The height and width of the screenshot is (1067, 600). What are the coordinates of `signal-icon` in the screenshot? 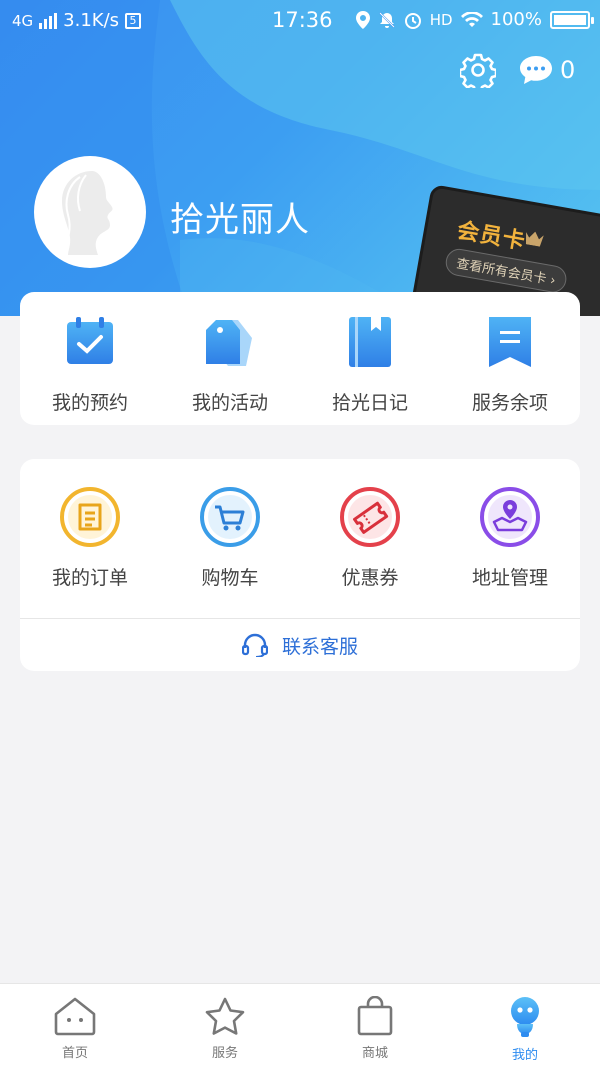 It's located at (48, 20).